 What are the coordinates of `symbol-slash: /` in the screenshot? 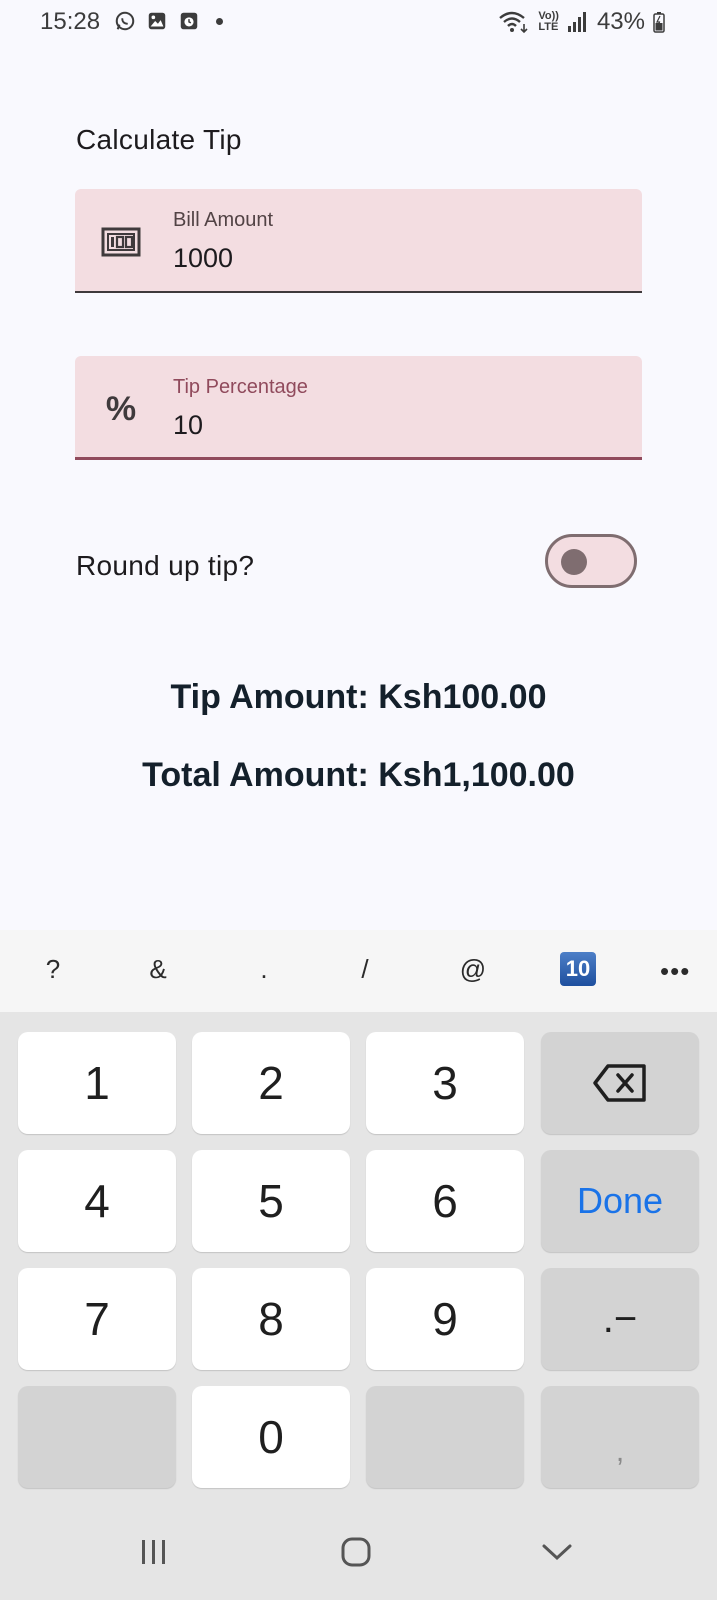 It's located at (365, 969).